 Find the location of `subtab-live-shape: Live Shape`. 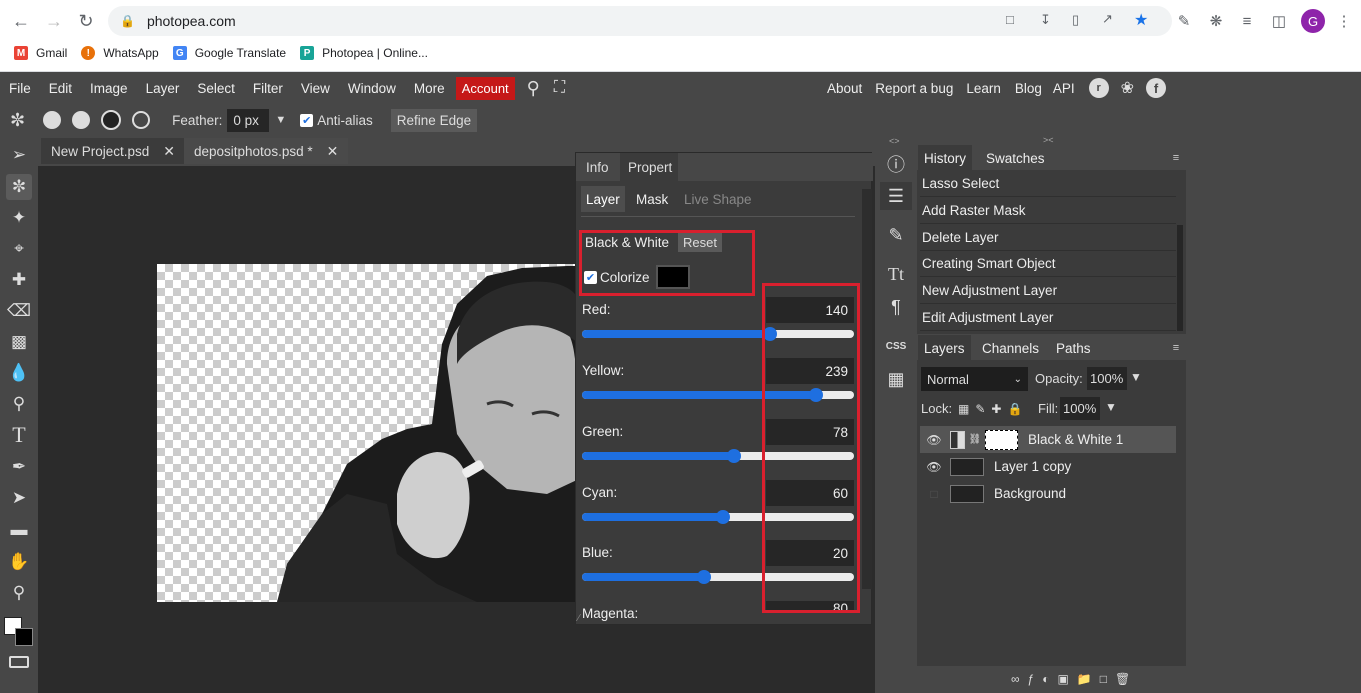

subtab-live-shape: Live Shape is located at coordinates (718, 199).